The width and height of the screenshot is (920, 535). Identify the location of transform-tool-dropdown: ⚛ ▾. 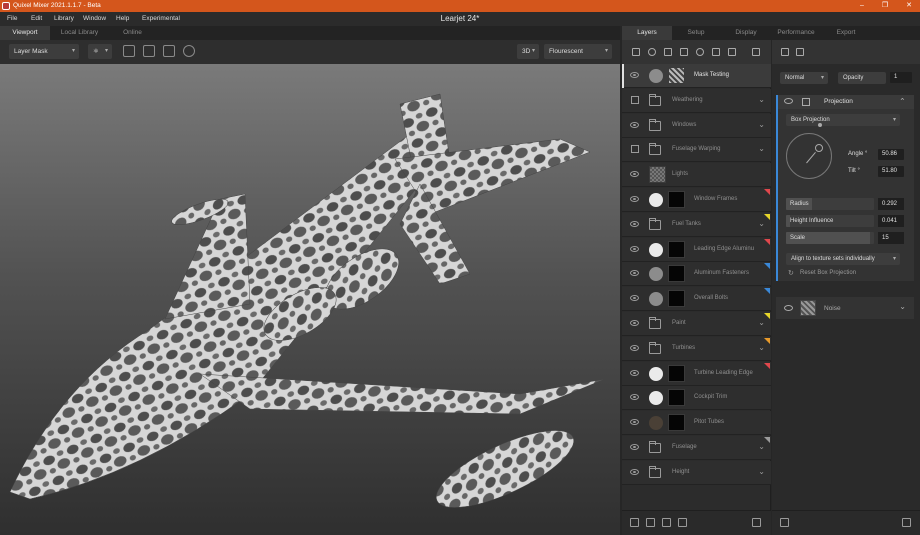
(100, 51).